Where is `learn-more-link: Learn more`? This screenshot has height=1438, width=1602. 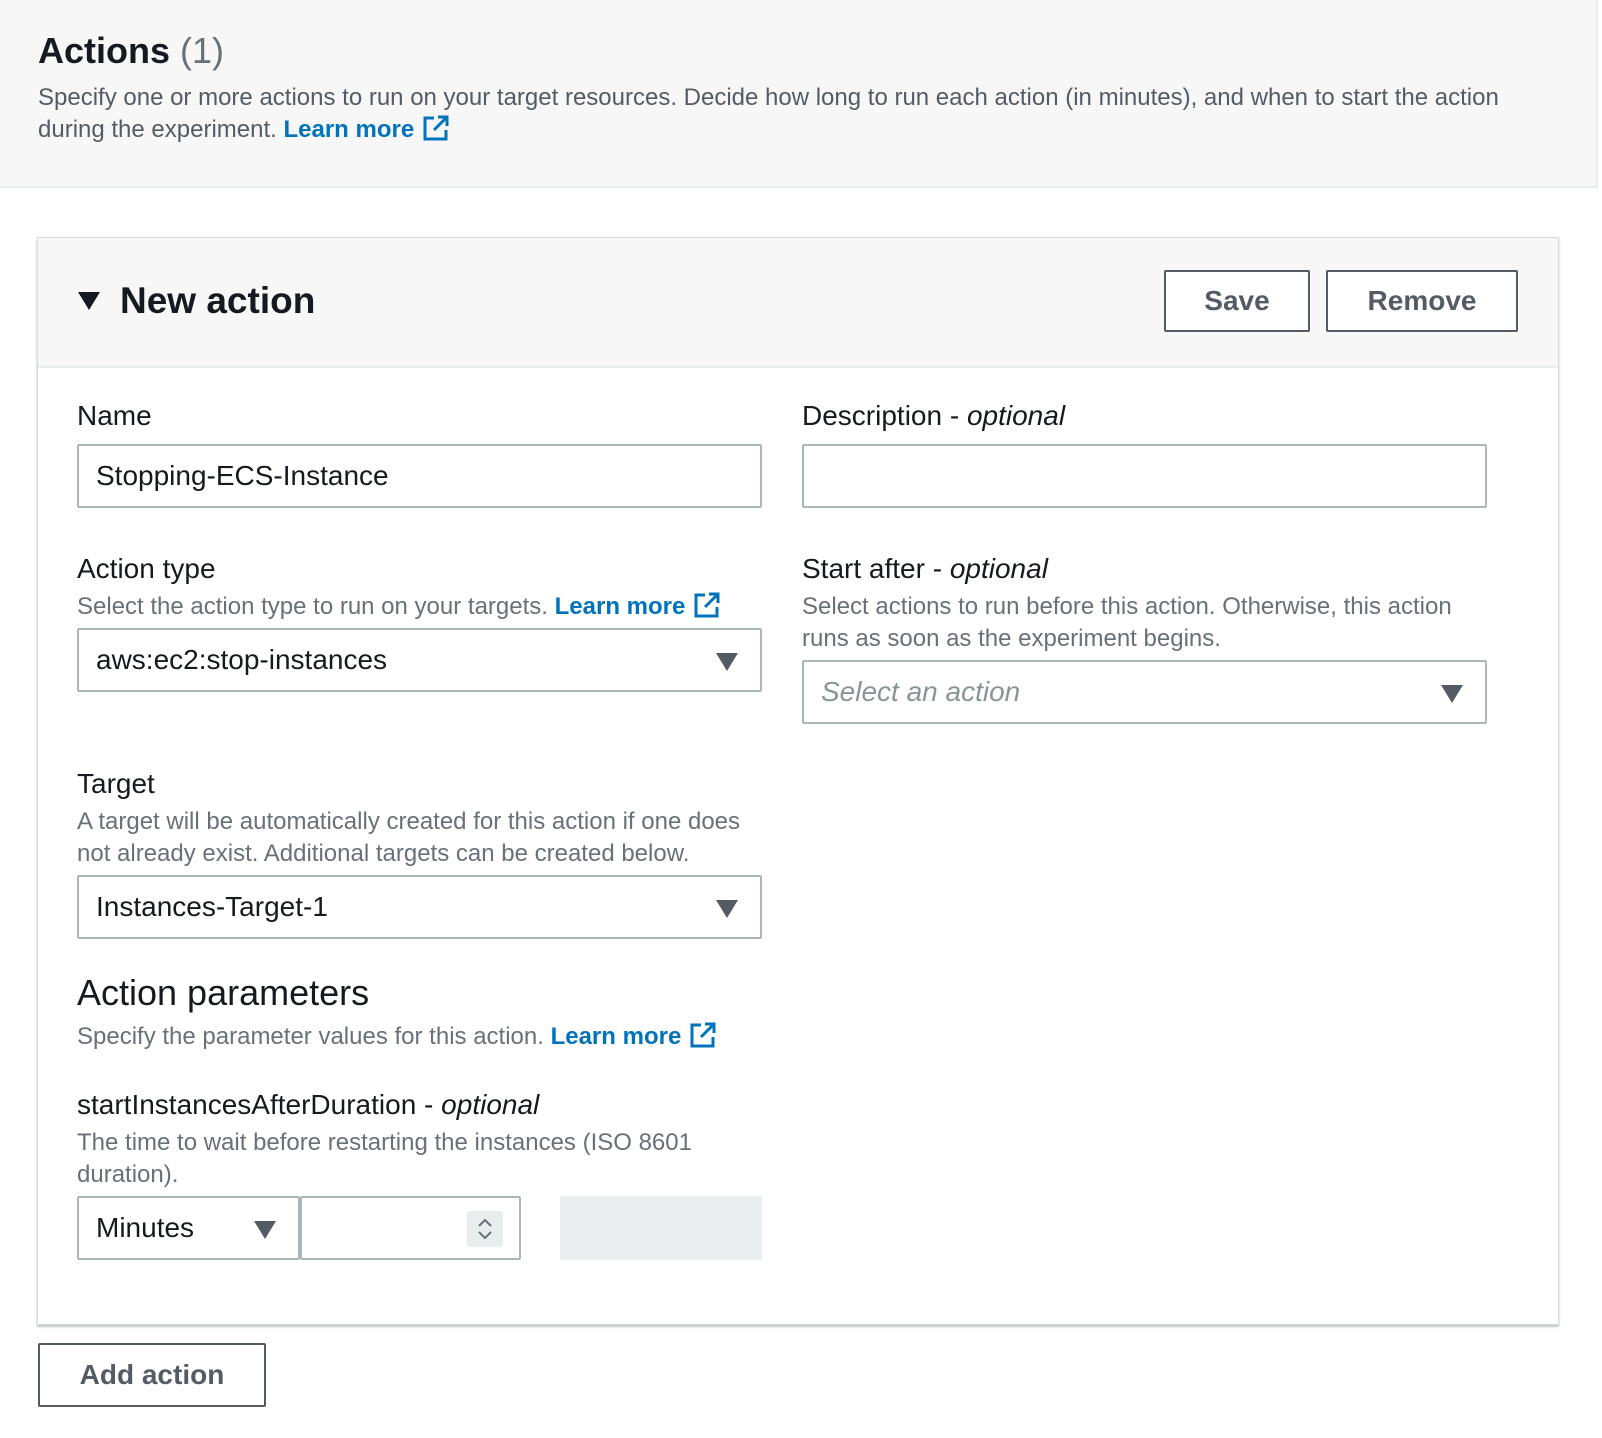
learn-more-link: Learn more is located at coordinates (366, 128).